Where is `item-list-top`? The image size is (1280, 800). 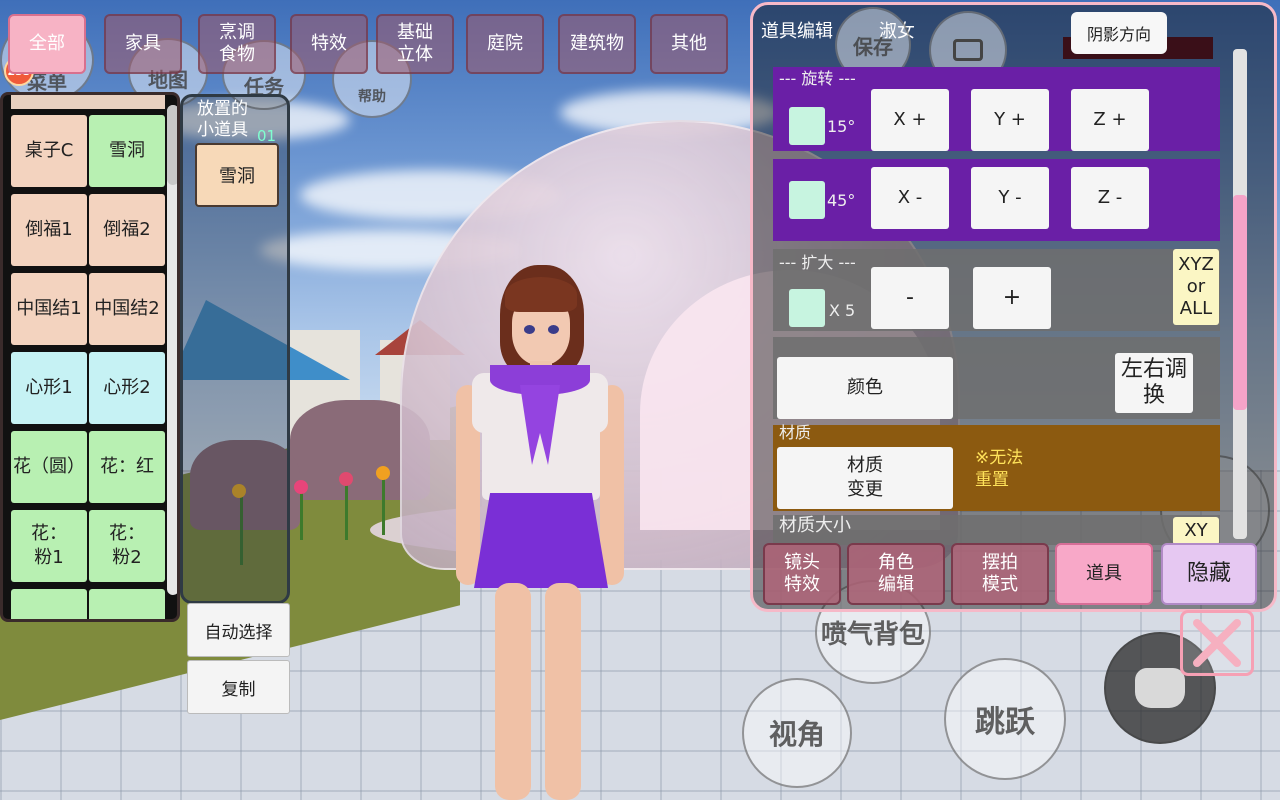 item-list-top is located at coordinates (88, 102).